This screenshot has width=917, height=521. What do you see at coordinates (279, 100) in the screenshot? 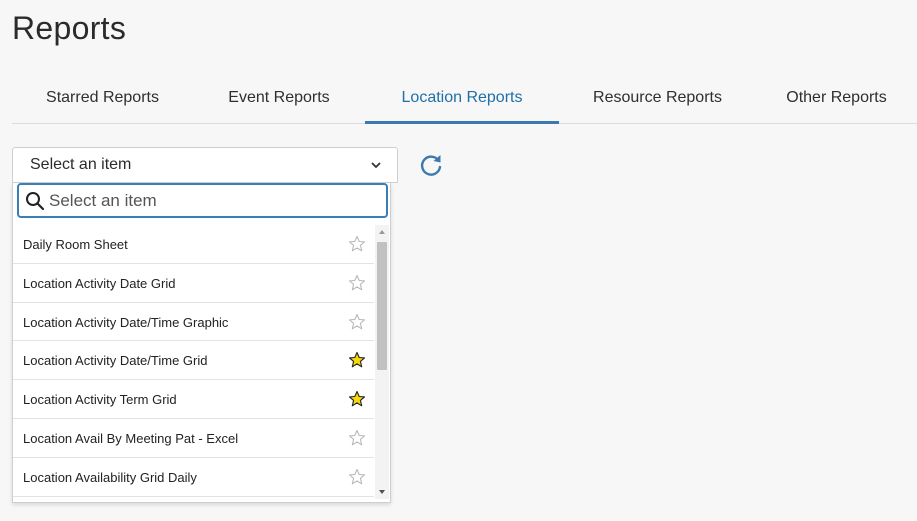
I see `tab-event-reports: Event Reports` at bounding box center [279, 100].